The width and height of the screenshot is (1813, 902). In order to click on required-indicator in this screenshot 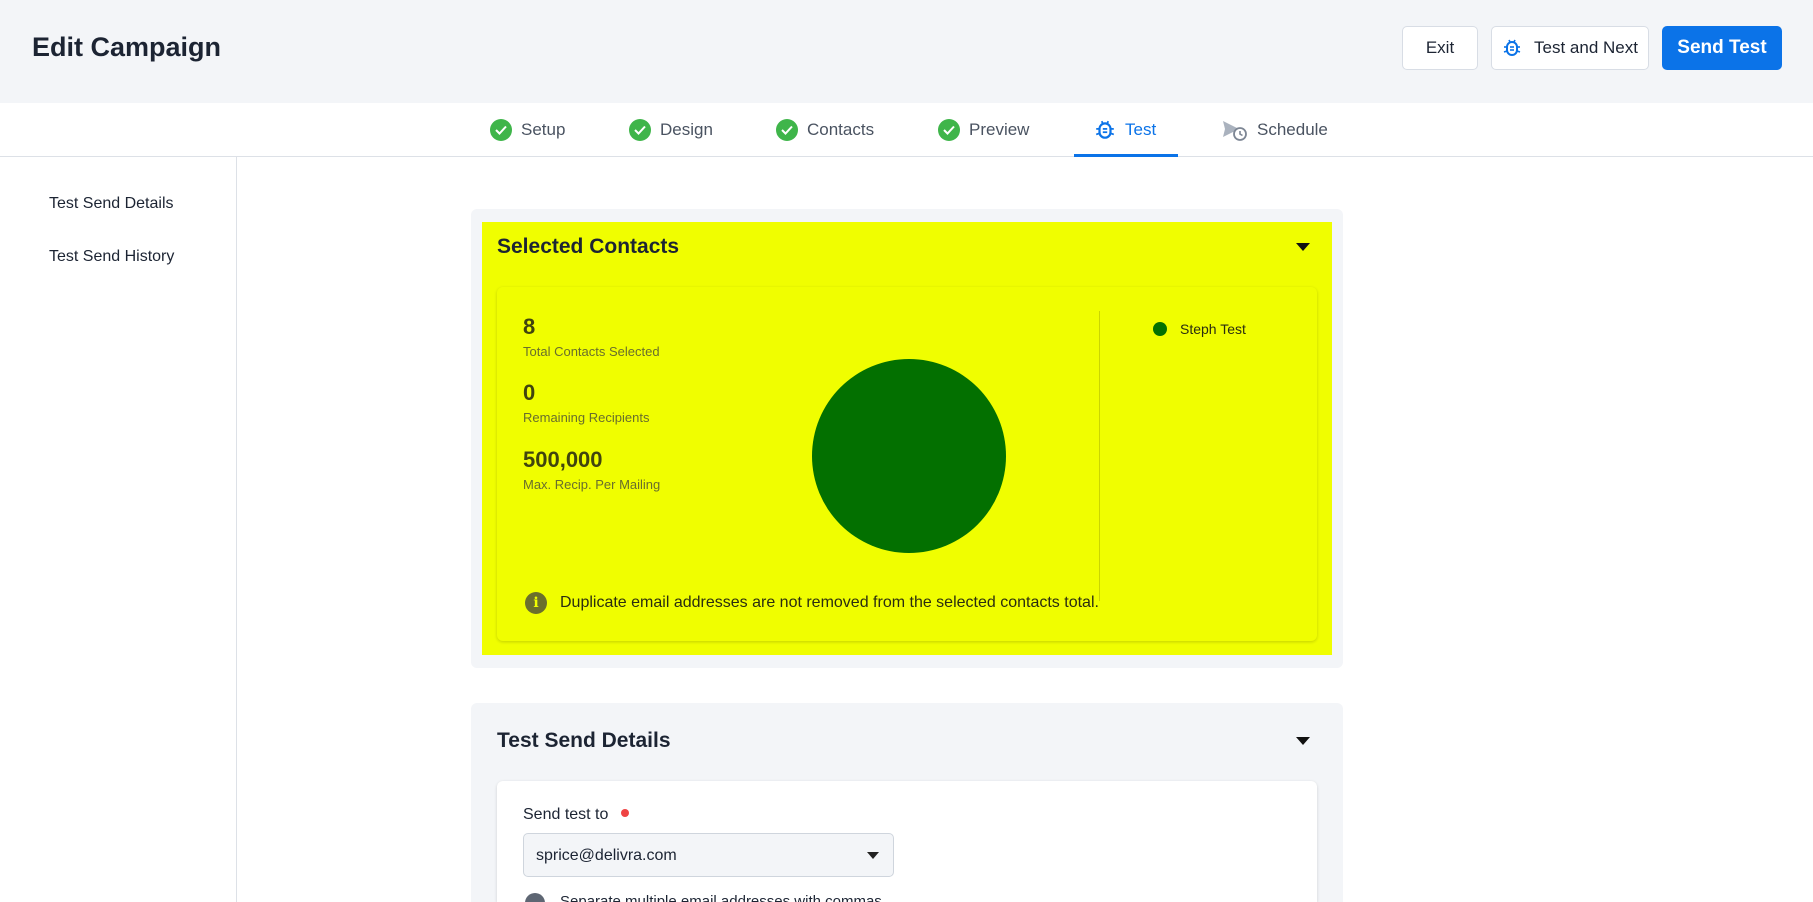, I will do `click(625, 813)`.